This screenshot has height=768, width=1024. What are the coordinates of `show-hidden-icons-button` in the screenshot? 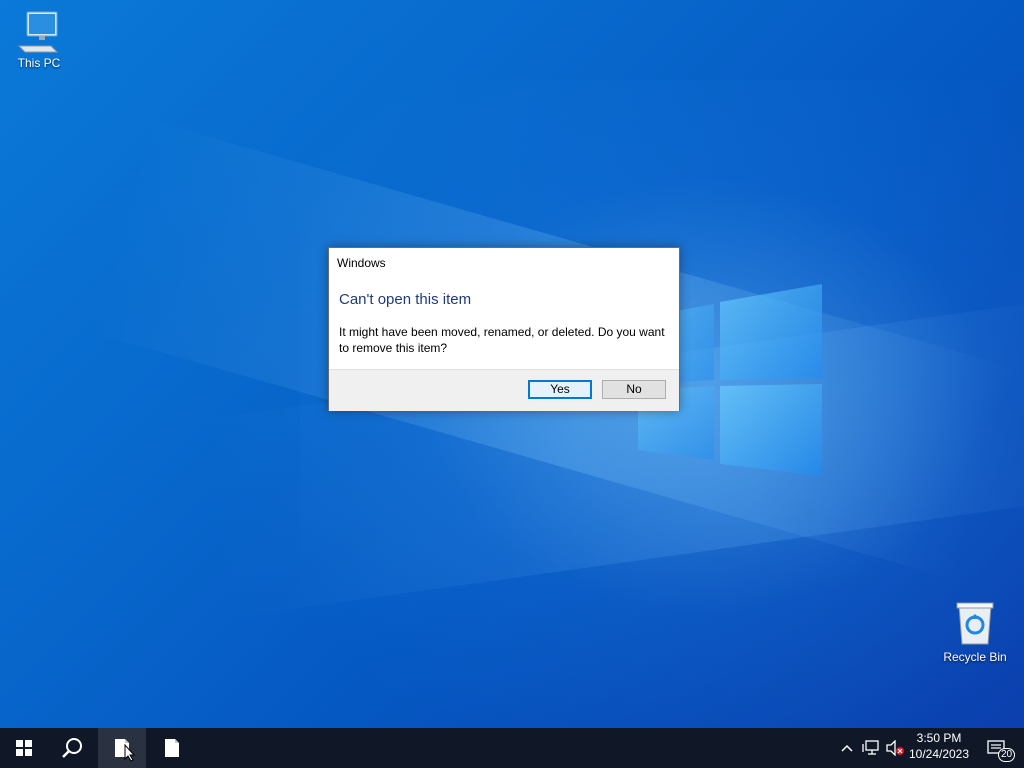 It's located at (847, 748).